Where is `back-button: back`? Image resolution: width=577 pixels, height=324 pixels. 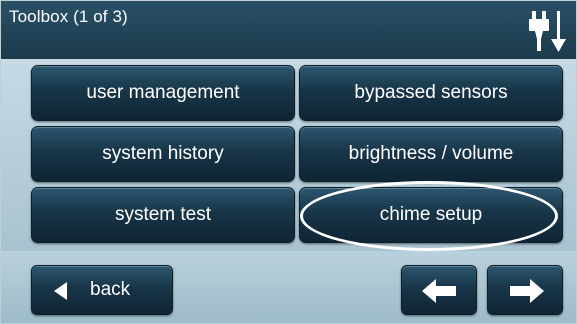 back-button: back is located at coordinates (102, 290).